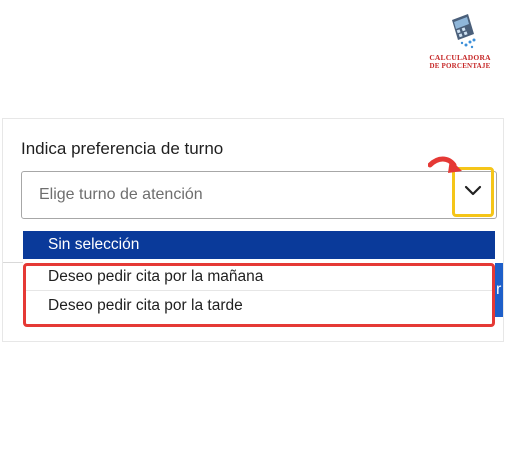  Describe the element at coordinates (473, 190) in the screenshot. I see `chevron-down-icon` at that location.